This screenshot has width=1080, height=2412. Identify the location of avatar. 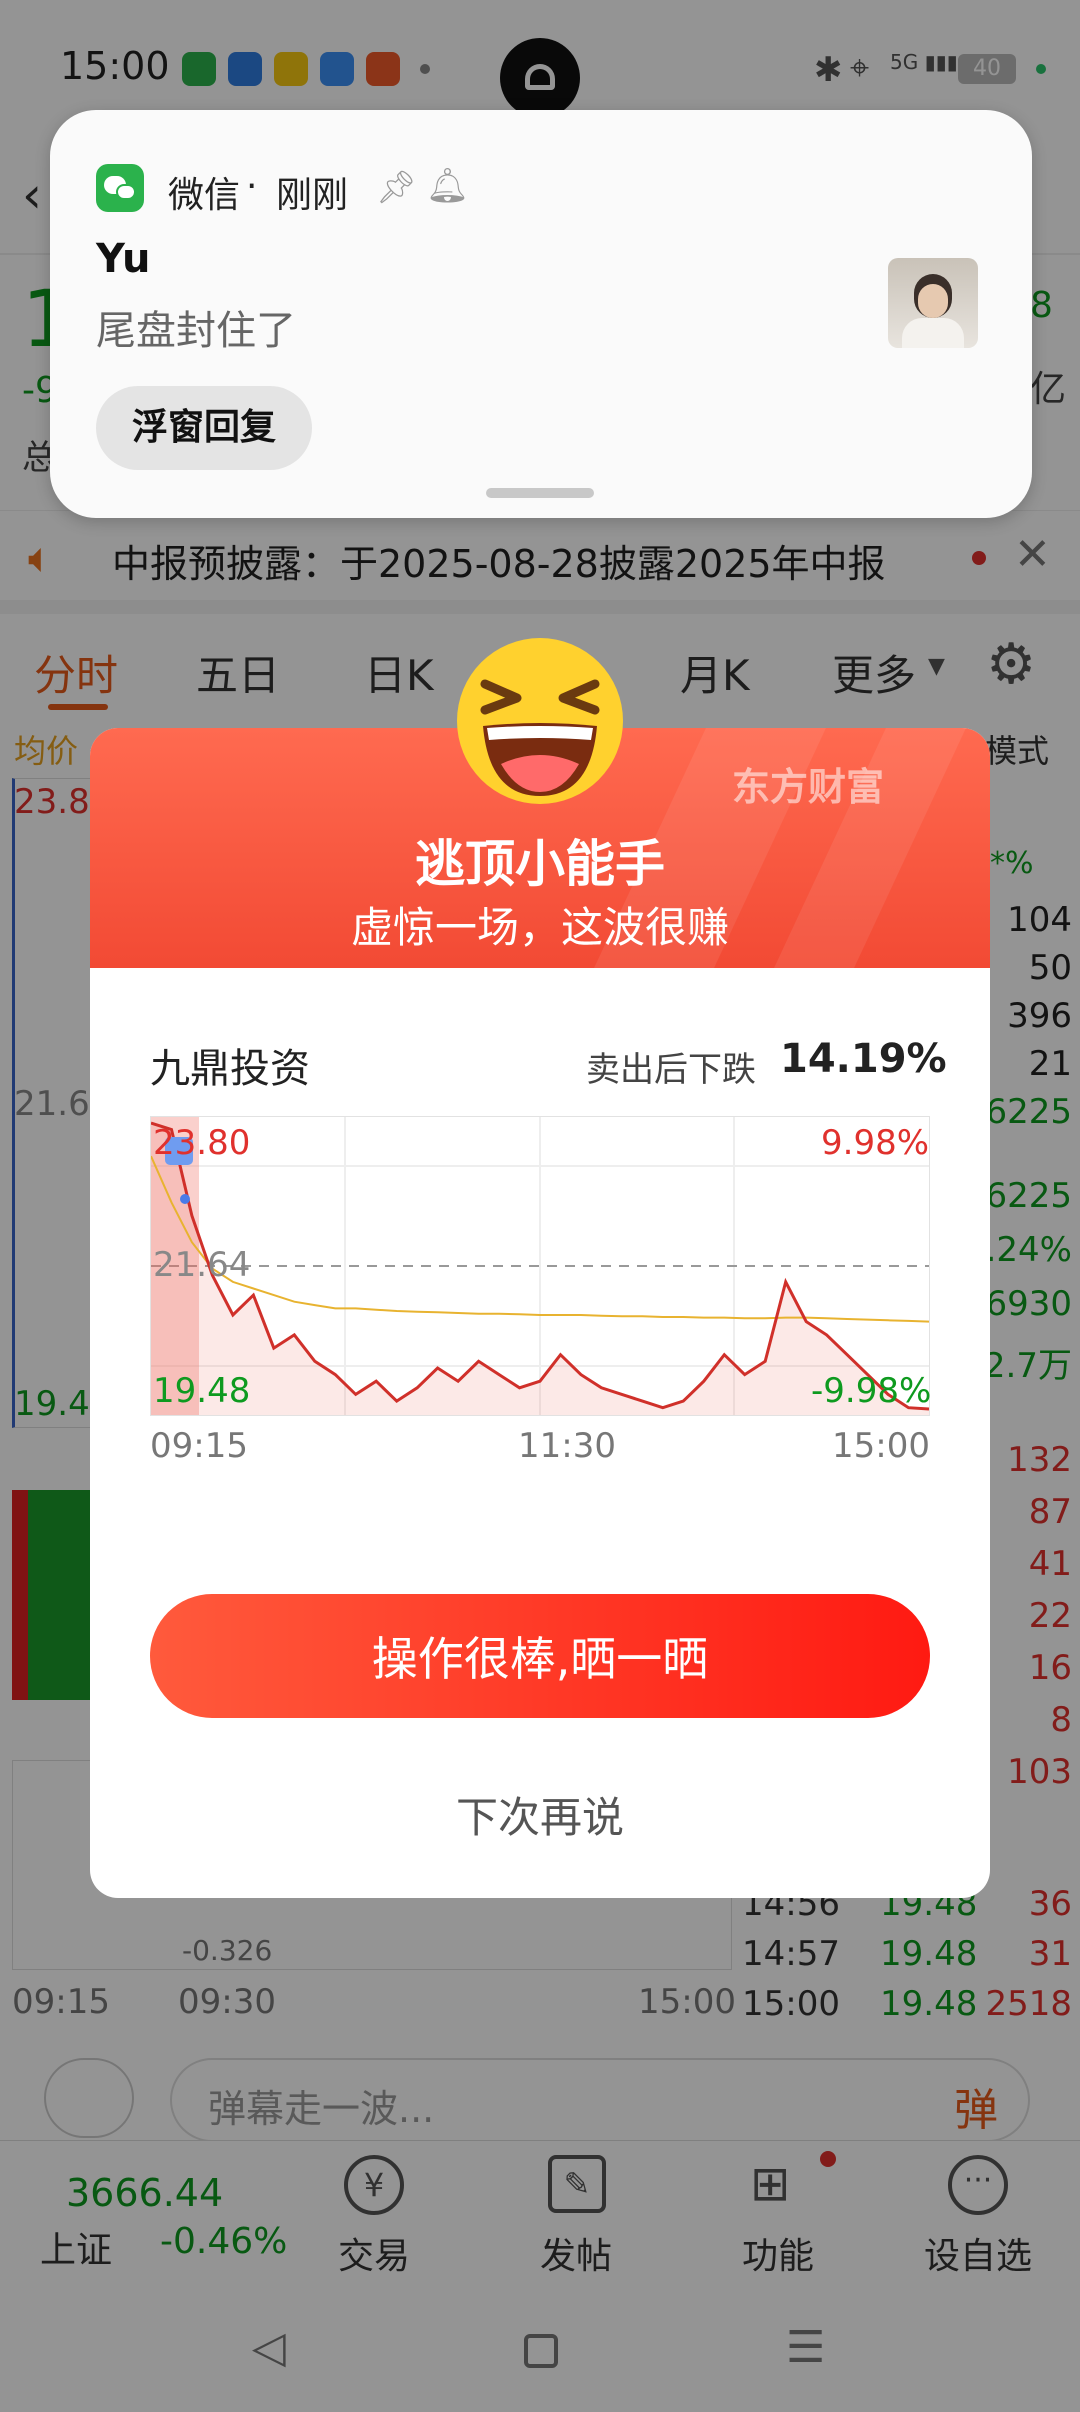
(933, 303).